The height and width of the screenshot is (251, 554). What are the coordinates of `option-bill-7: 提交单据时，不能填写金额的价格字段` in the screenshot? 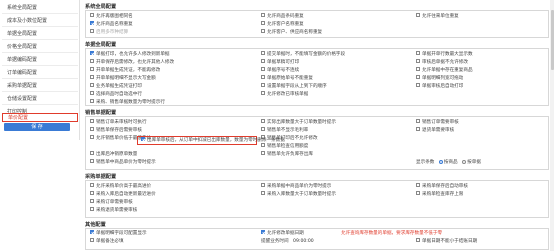 It's located at (303, 54).